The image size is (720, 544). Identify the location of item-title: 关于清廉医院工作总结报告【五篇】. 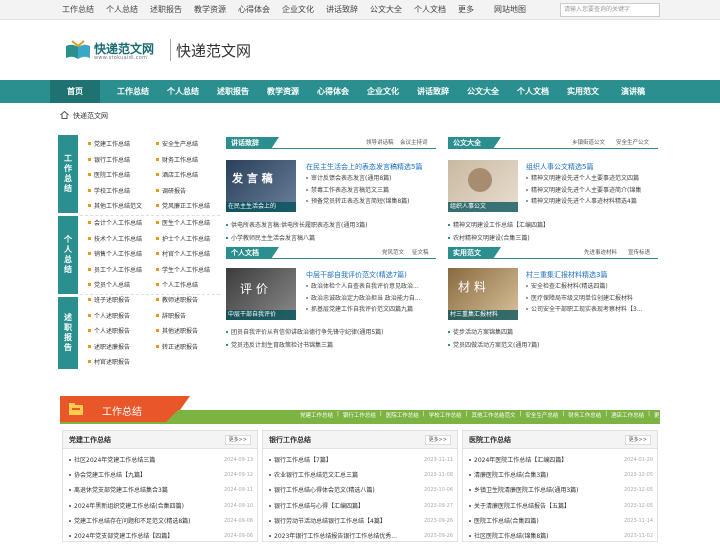
(519, 506).